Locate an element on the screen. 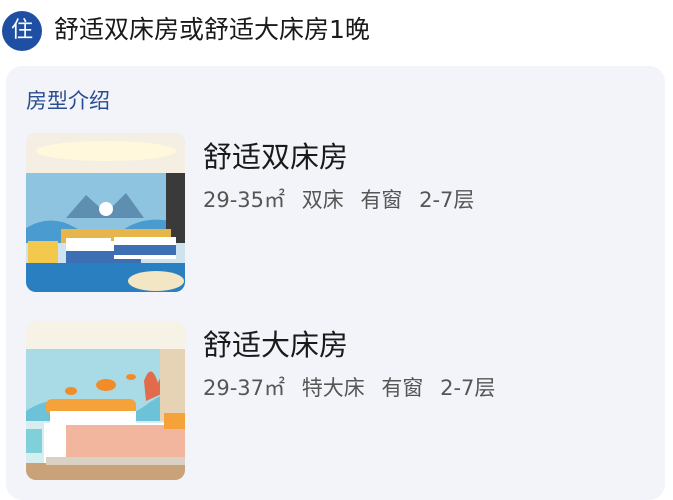  room-area: 29-35㎡ is located at coordinates (244, 200).